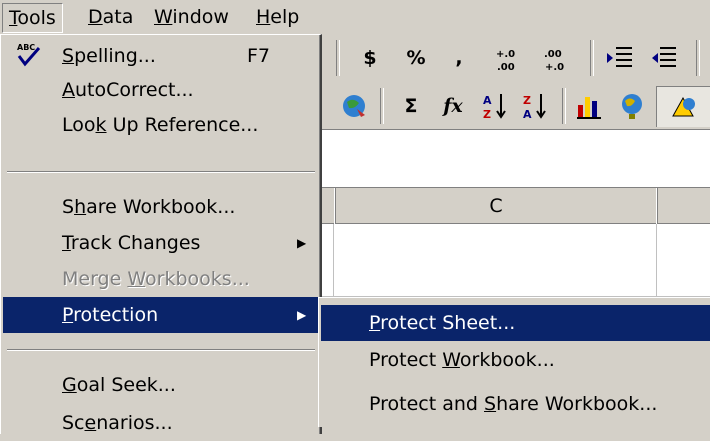 The width and height of the screenshot is (710, 441). What do you see at coordinates (355, 17) in the screenshot?
I see `menu-bar: Tools Data Window Help` at bounding box center [355, 17].